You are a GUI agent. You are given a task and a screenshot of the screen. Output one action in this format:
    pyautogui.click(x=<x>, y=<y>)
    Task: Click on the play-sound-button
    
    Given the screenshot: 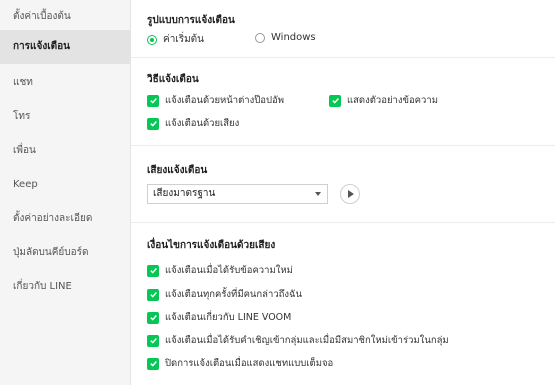 What is the action you would take?
    pyautogui.click(x=350, y=194)
    